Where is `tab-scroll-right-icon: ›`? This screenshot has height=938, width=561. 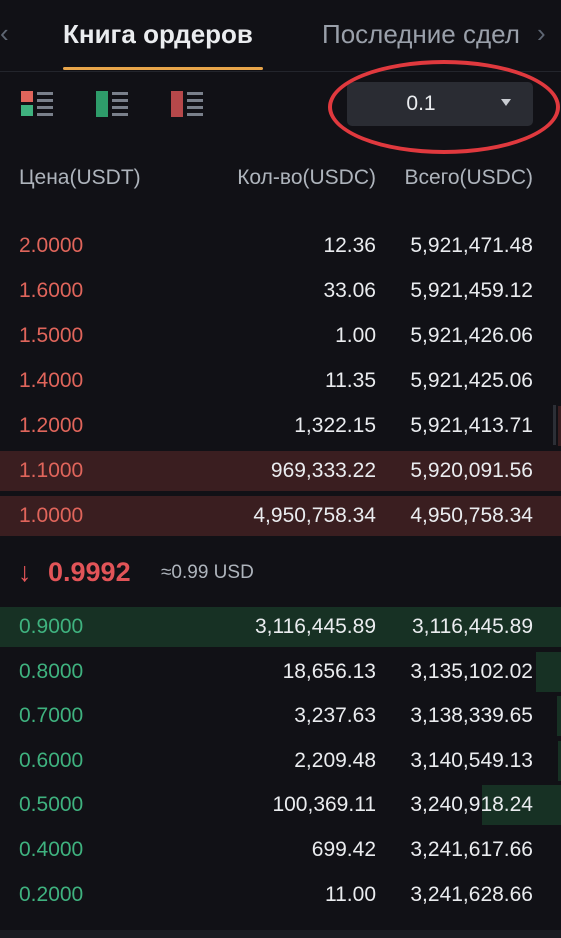 tab-scroll-right-icon: › is located at coordinates (541, 33).